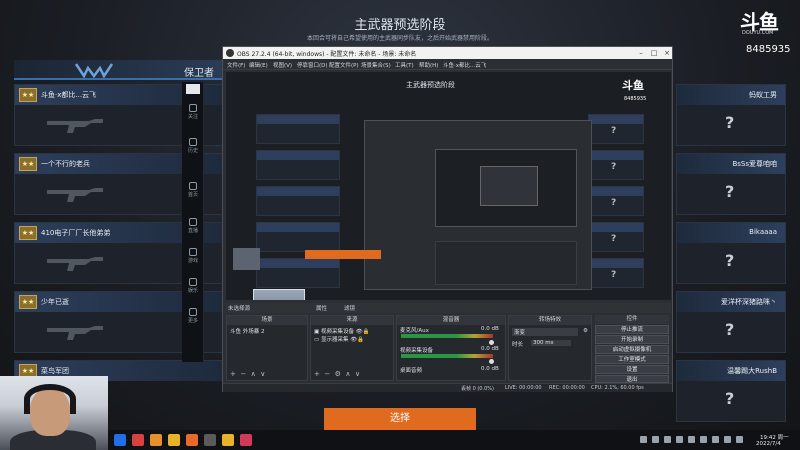 Image resolution: width=800 pixels, height=450 pixels. Describe the element at coordinates (451, 320) in the screenshot. I see `mixer-header: 混音器` at that location.